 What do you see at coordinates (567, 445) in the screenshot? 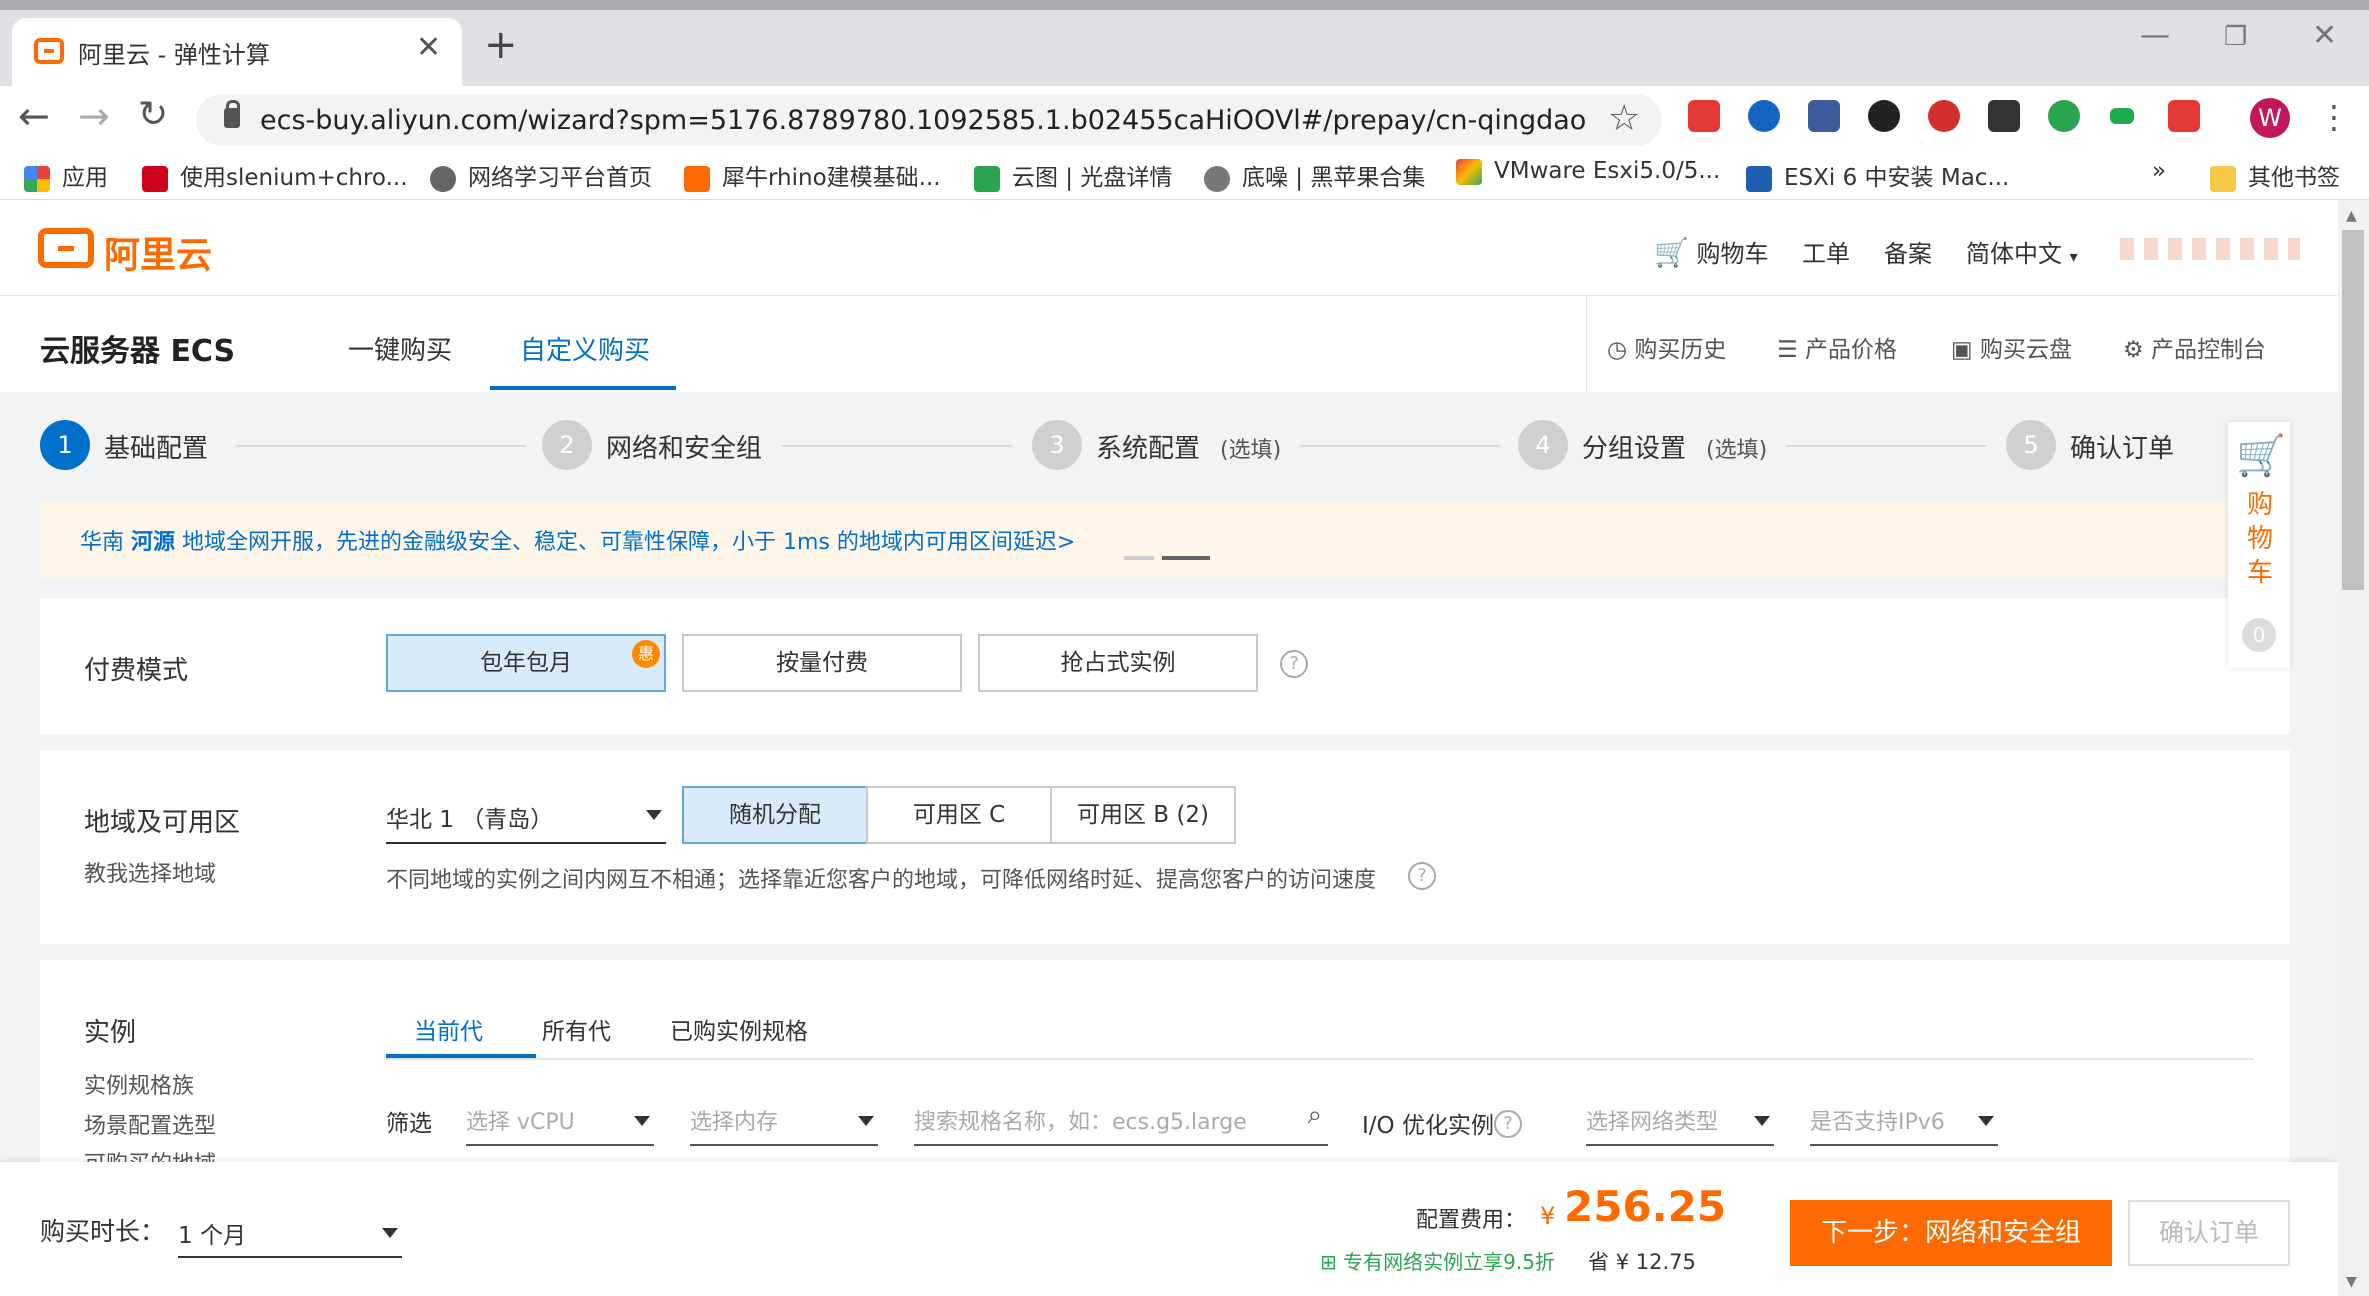
I see `step-2-number: 2` at bounding box center [567, 445].